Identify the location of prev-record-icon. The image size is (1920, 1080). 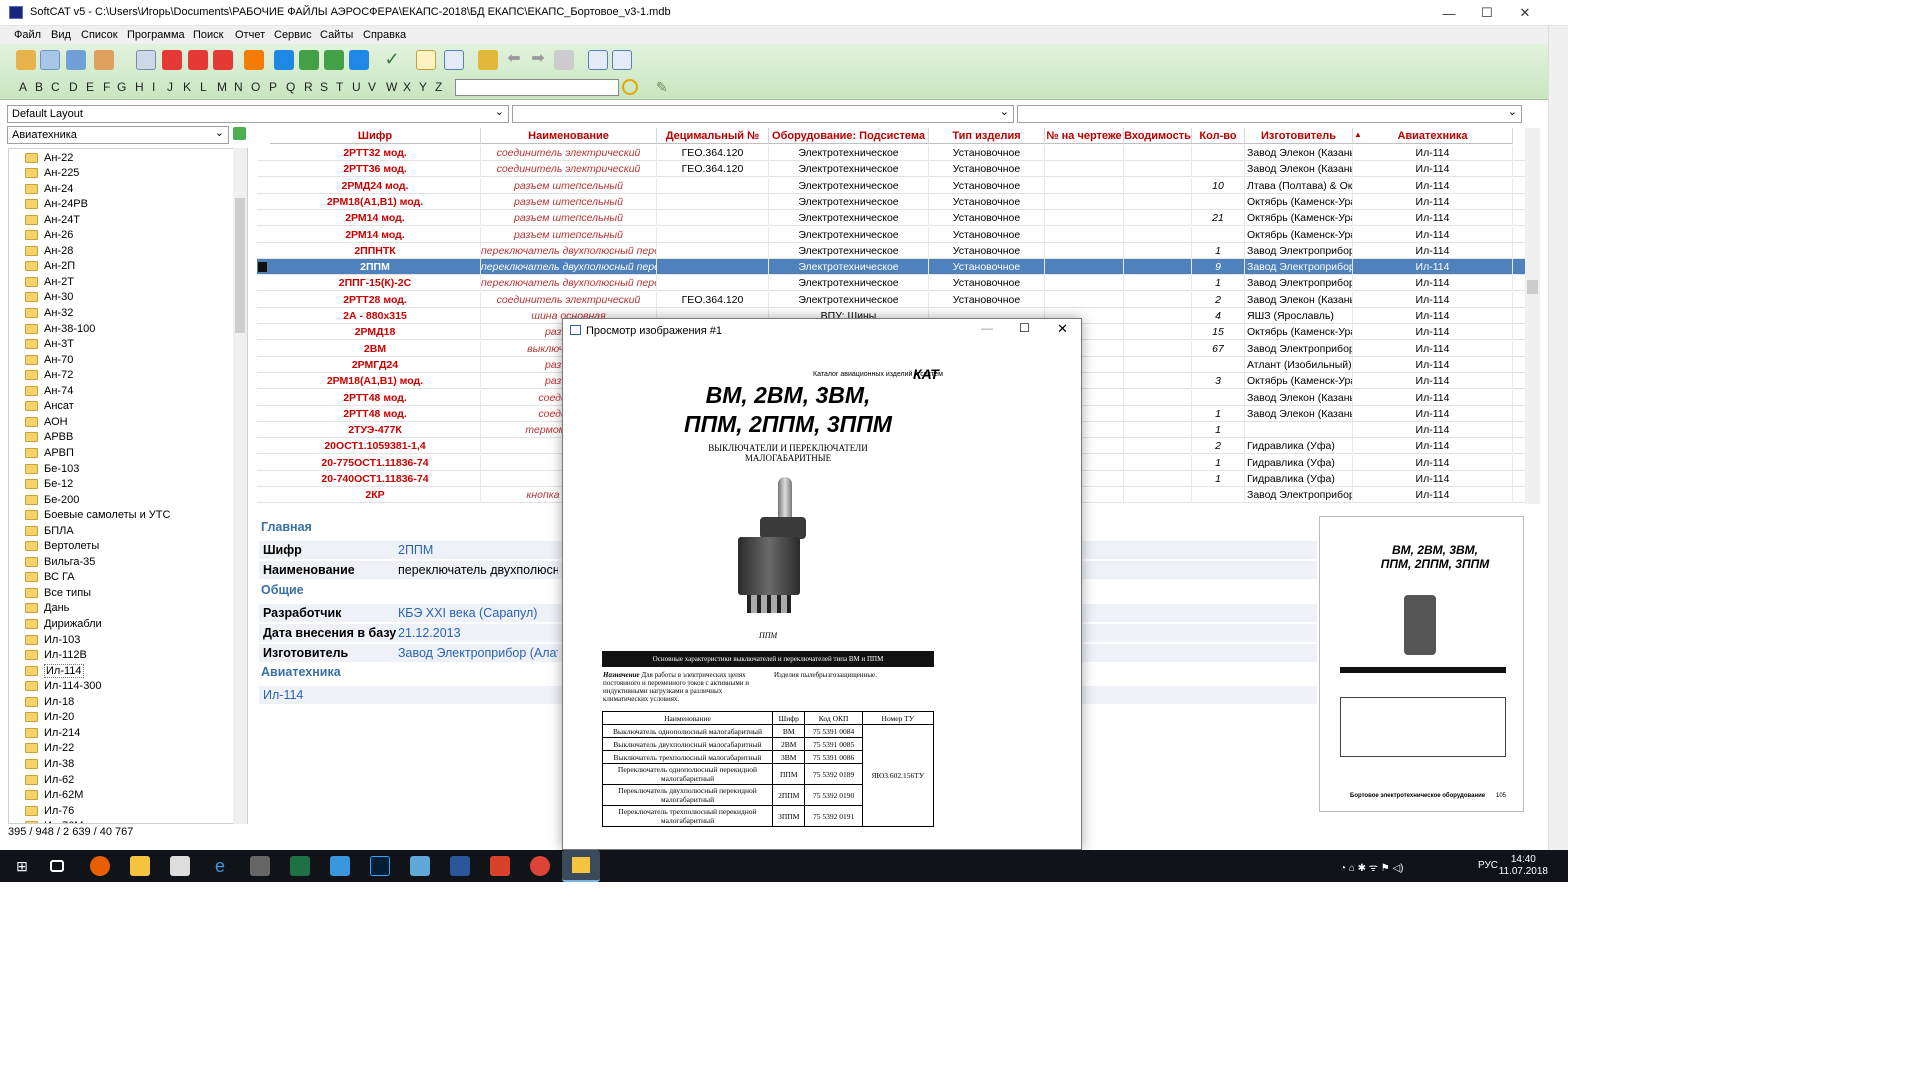
(309, 60).